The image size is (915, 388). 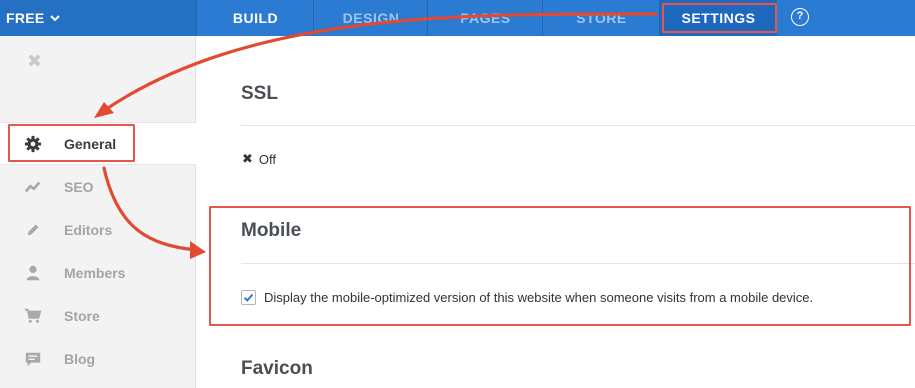 I want to click on tab-build: BUILD, so click(x=255, y=18).